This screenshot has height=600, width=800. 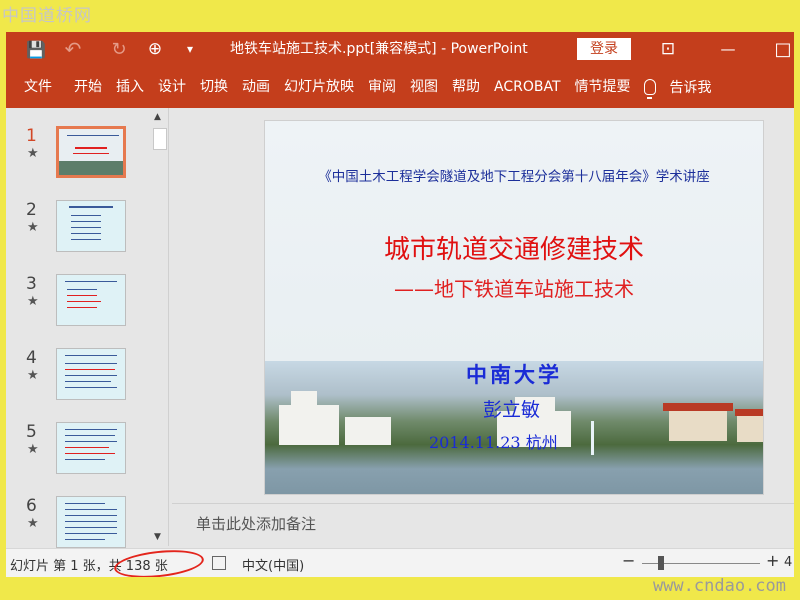 I want to click on tab-view: 视图, so click(x=424, y=87).